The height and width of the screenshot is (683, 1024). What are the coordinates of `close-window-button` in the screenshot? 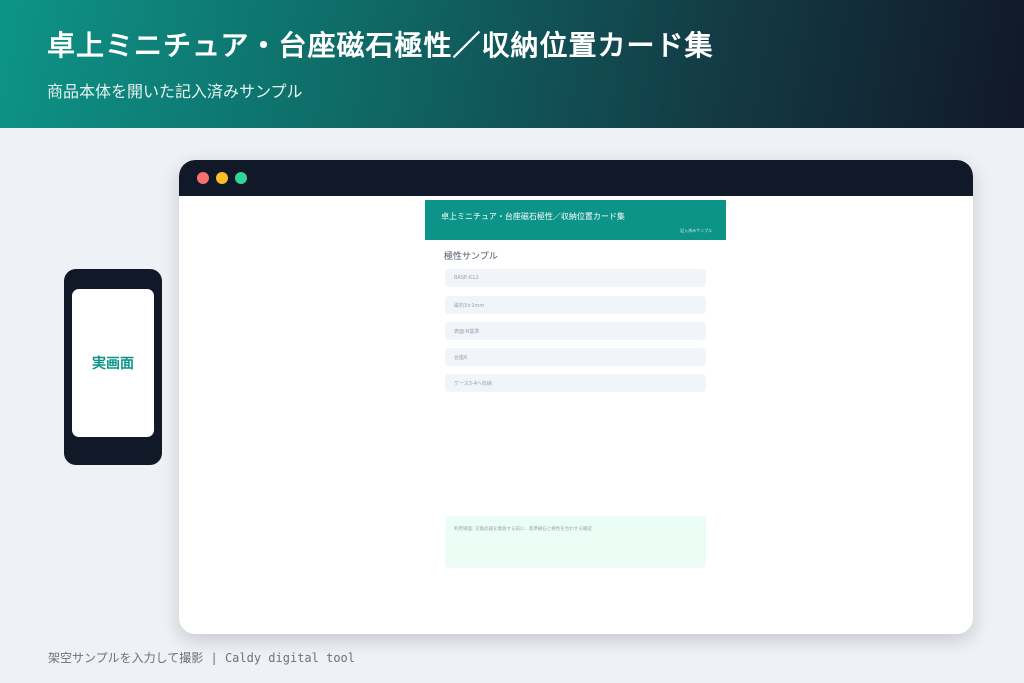 It's located at (203, 178).